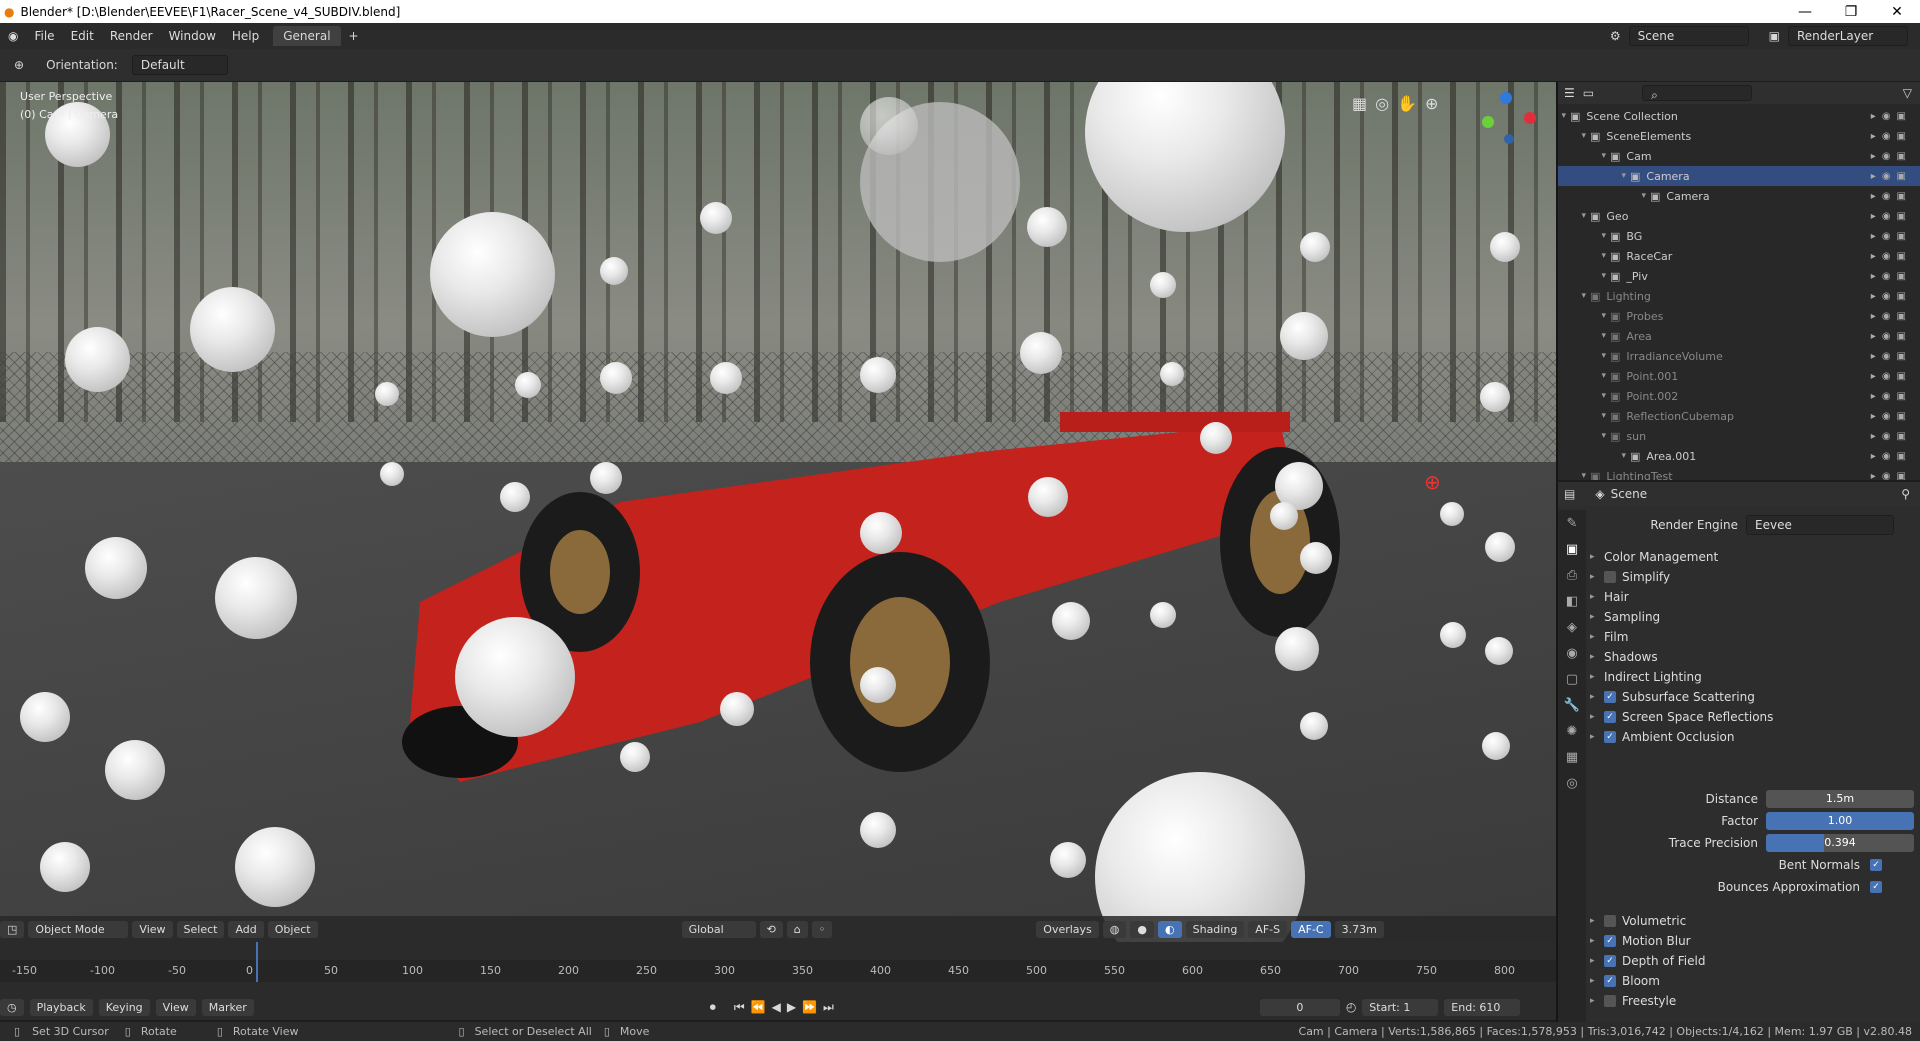 This screenshot has width=1920, height=1041. Describe the element at coordinates (292, 929) in the screenshot. I see `object-menu: Object` at that location.